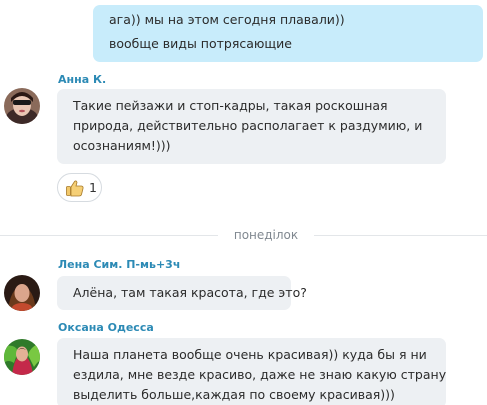 The height and width of the screenshot is (405, 487). Describe the element at coordinates (109, 235) in the screenshot. I see `day-separator-line-left` at that location.